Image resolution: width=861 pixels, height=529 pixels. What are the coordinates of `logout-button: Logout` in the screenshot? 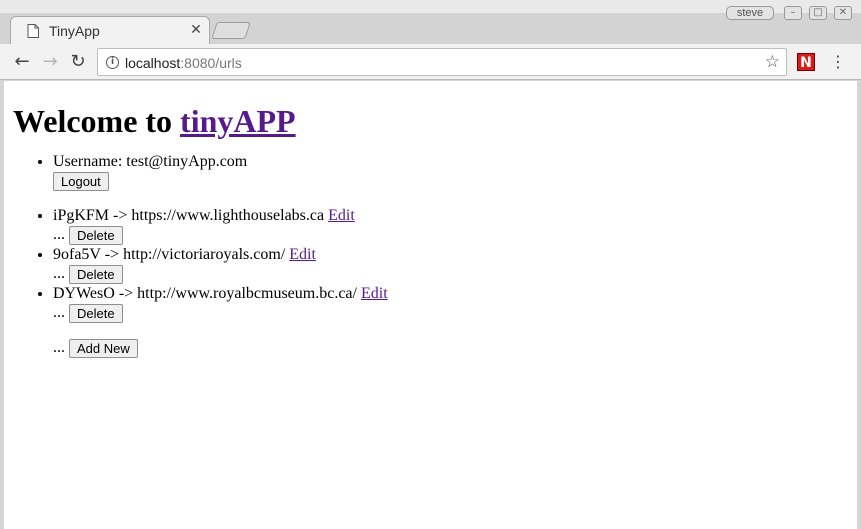 It's located at (81, 181).